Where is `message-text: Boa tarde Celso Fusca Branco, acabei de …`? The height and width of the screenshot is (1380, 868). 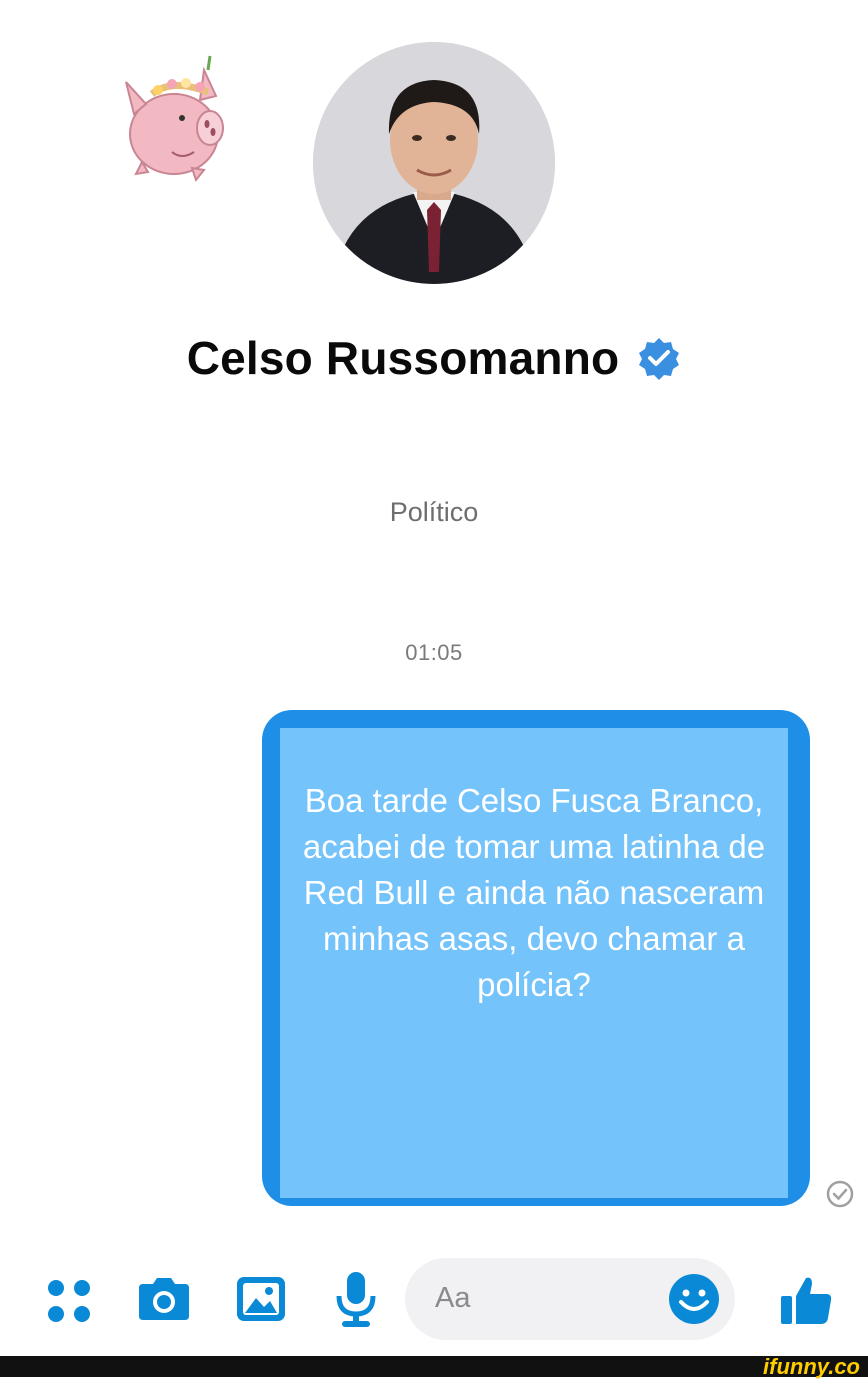 message-text: Boa tarde Celso Fusca Branco, acabei de … is located at coordinates (534, 892).